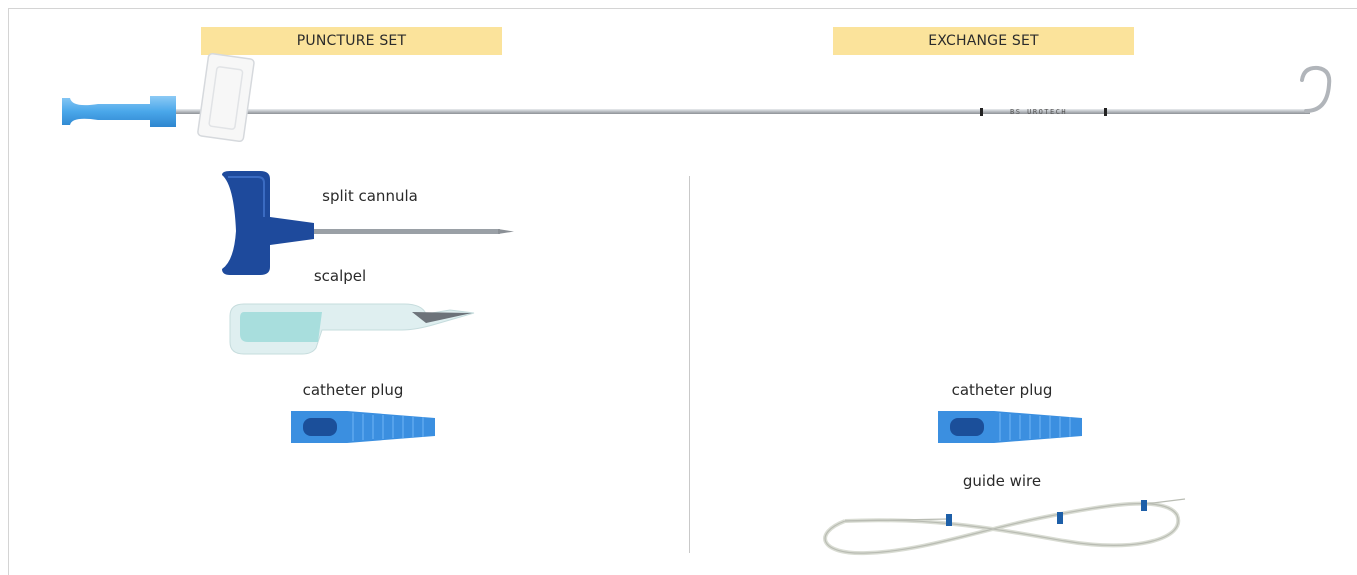 This screenshot has height=575, width=1357. I want to click on catheter-plug-image-left, so click(363, 427).